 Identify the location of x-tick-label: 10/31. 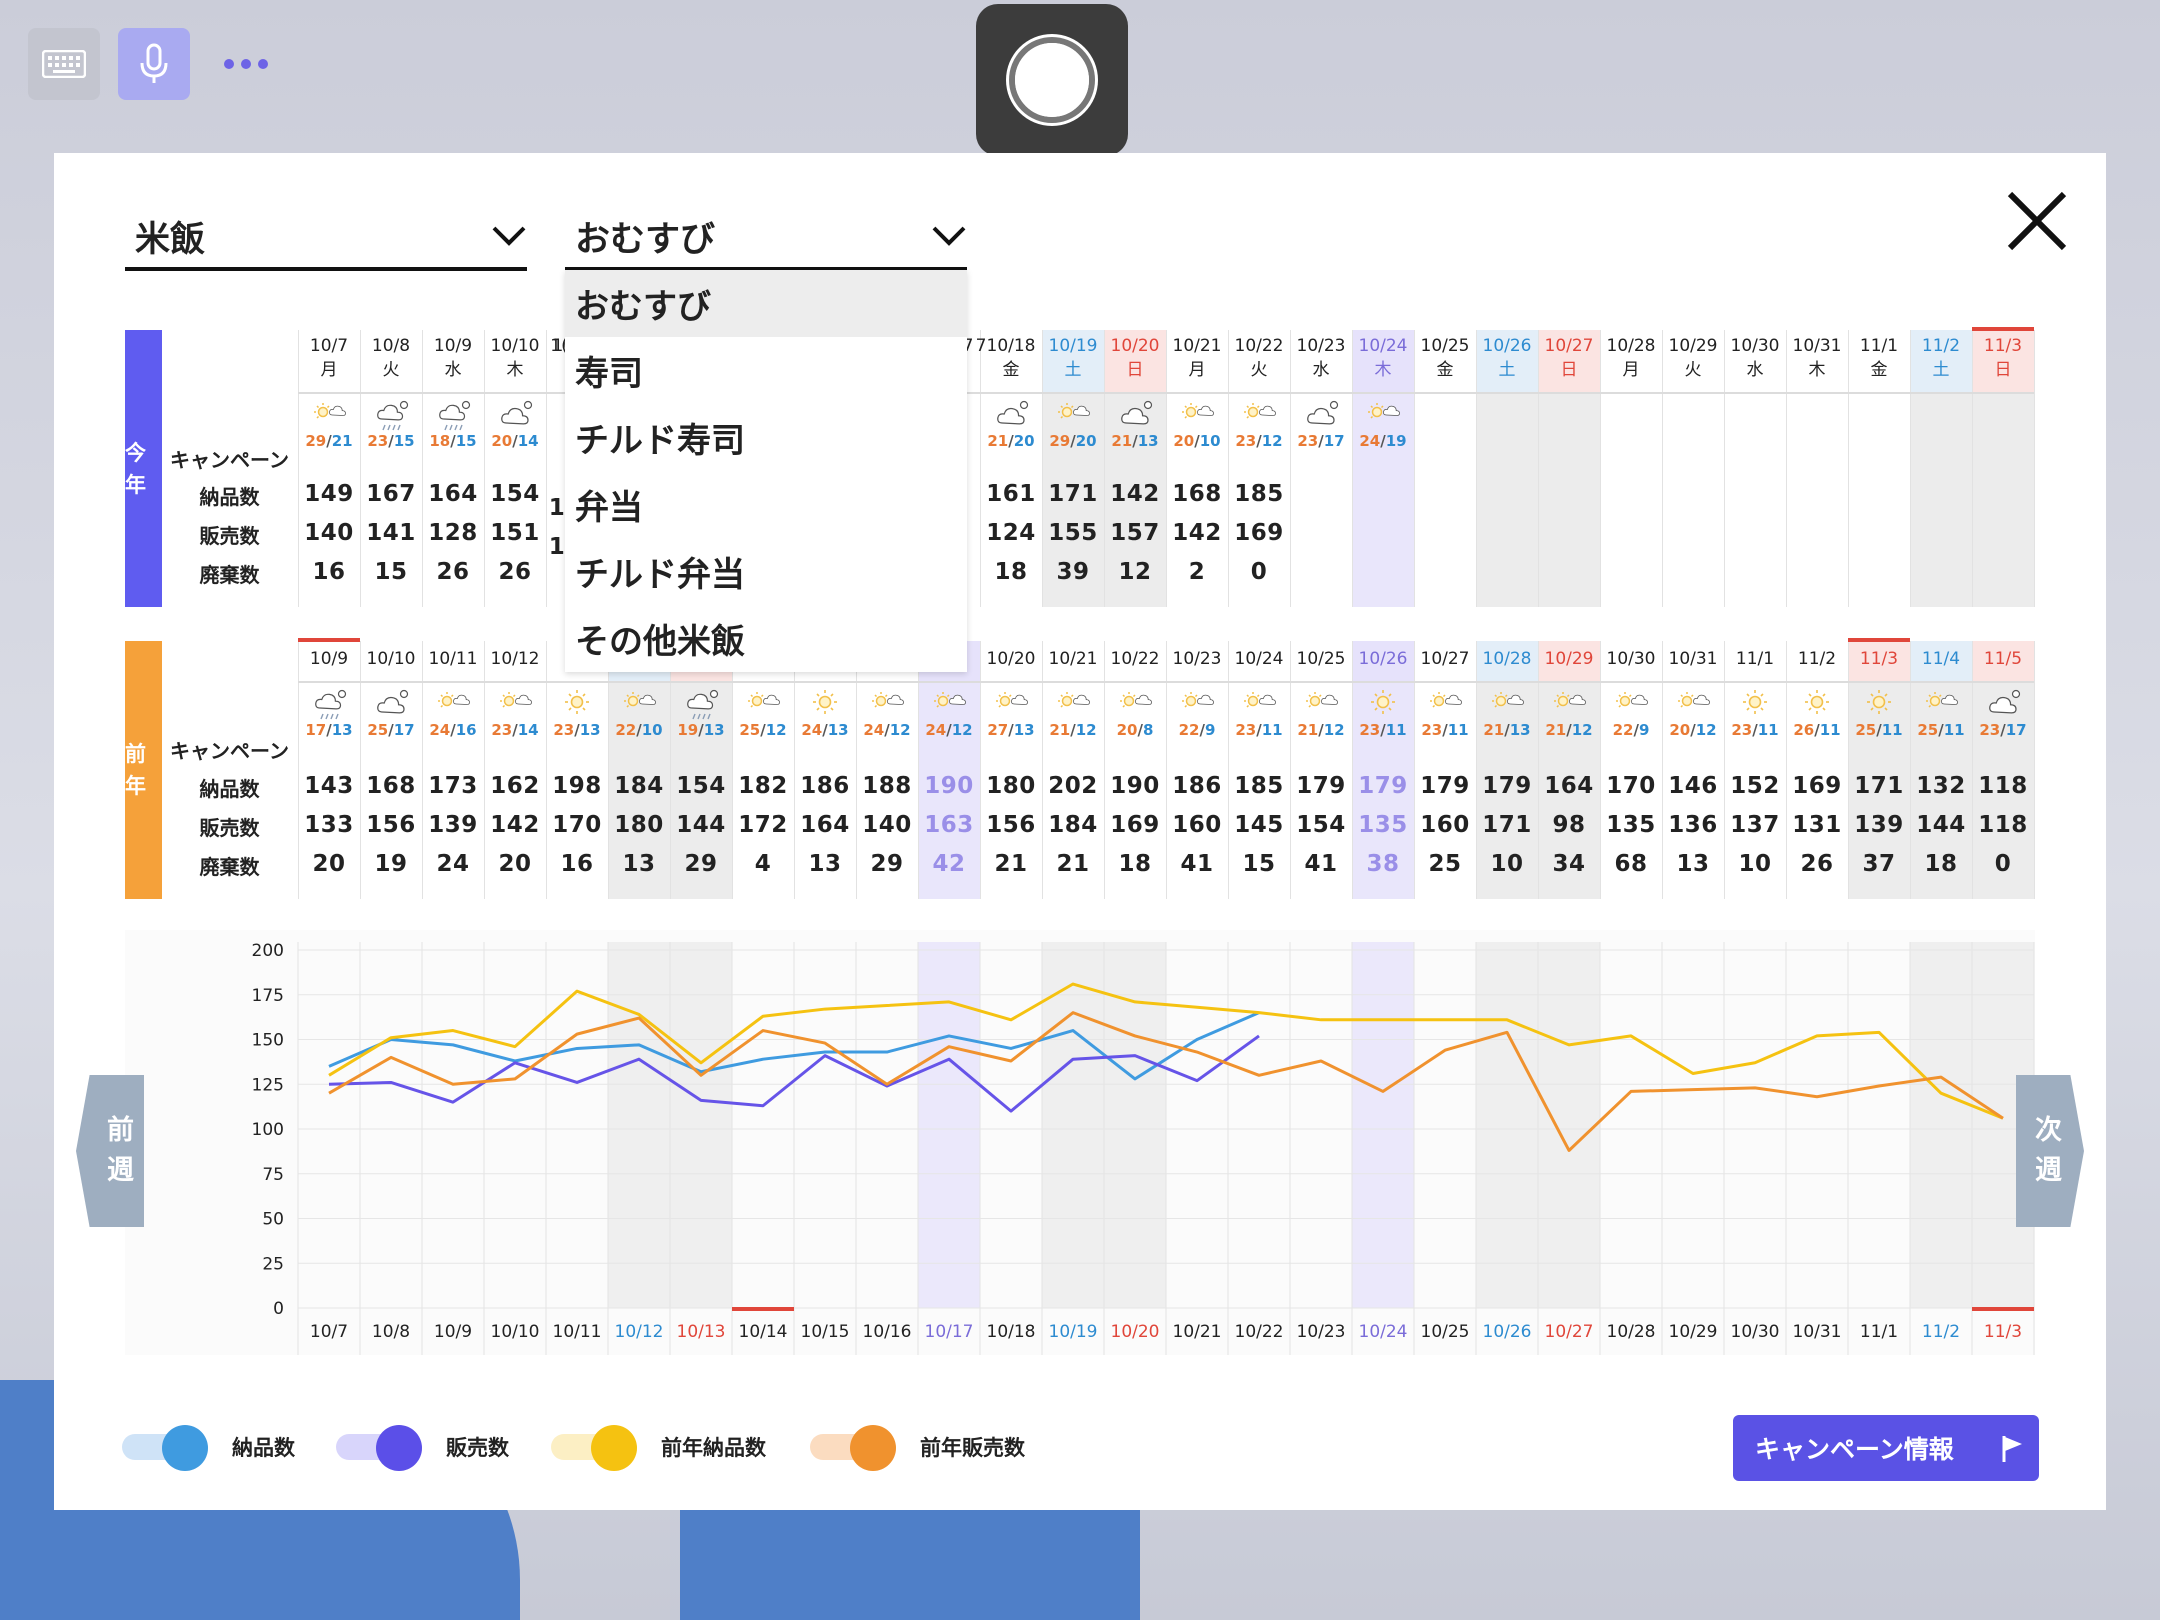
(1817, 1332).